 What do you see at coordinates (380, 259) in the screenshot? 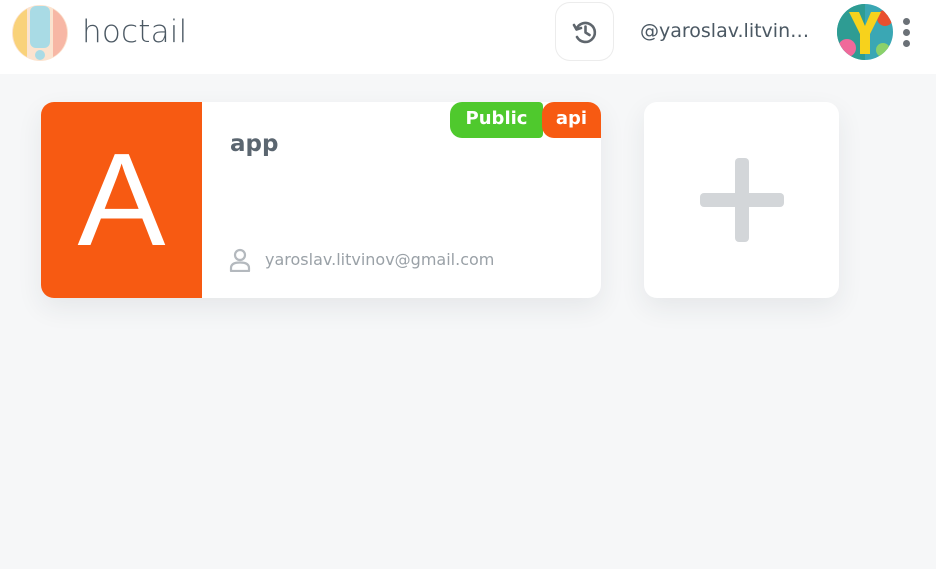
I see `owner-email: yaroslav.litvinov@gmail.com` at bounding box center [380, 259].